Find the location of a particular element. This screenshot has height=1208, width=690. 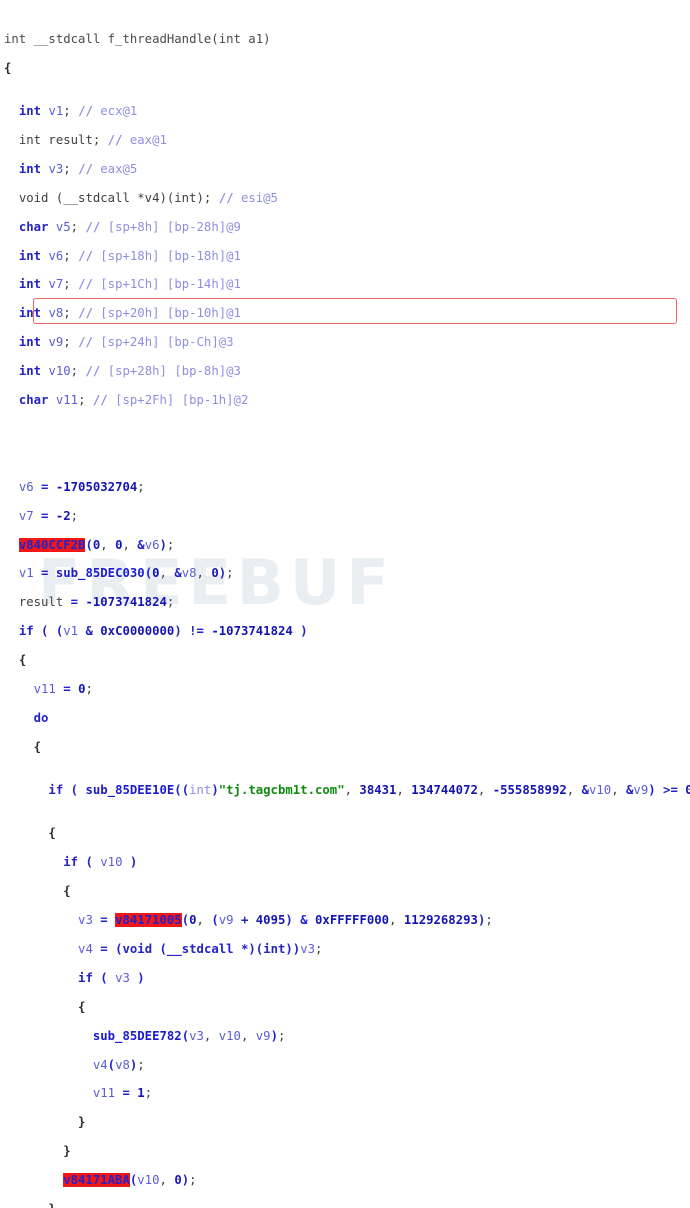

code-line-decl-v1: int v1; // ecx@1 is located at coordinates (78, 111).